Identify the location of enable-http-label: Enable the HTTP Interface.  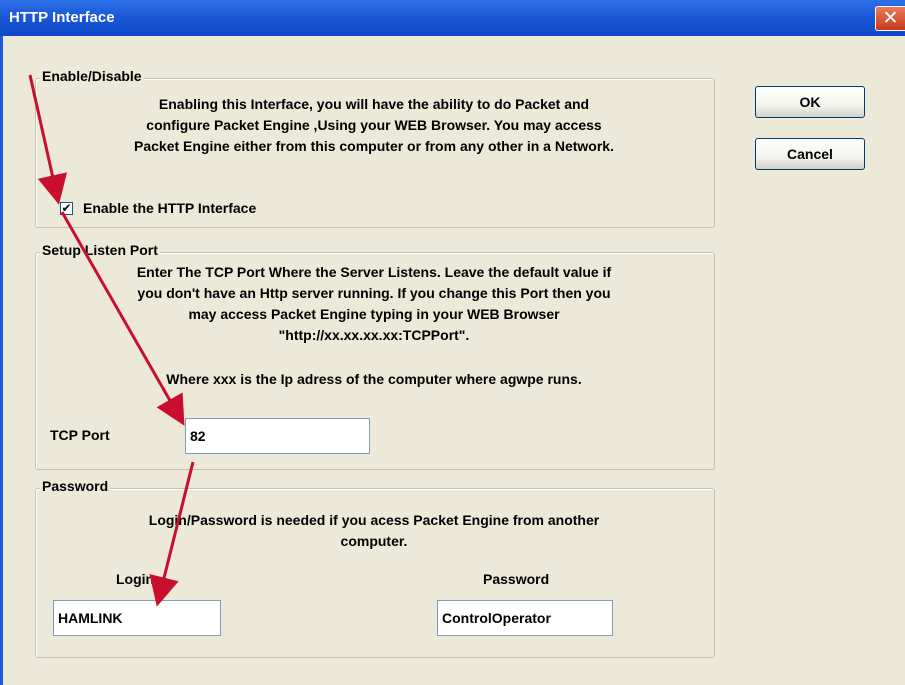
(169, 208).